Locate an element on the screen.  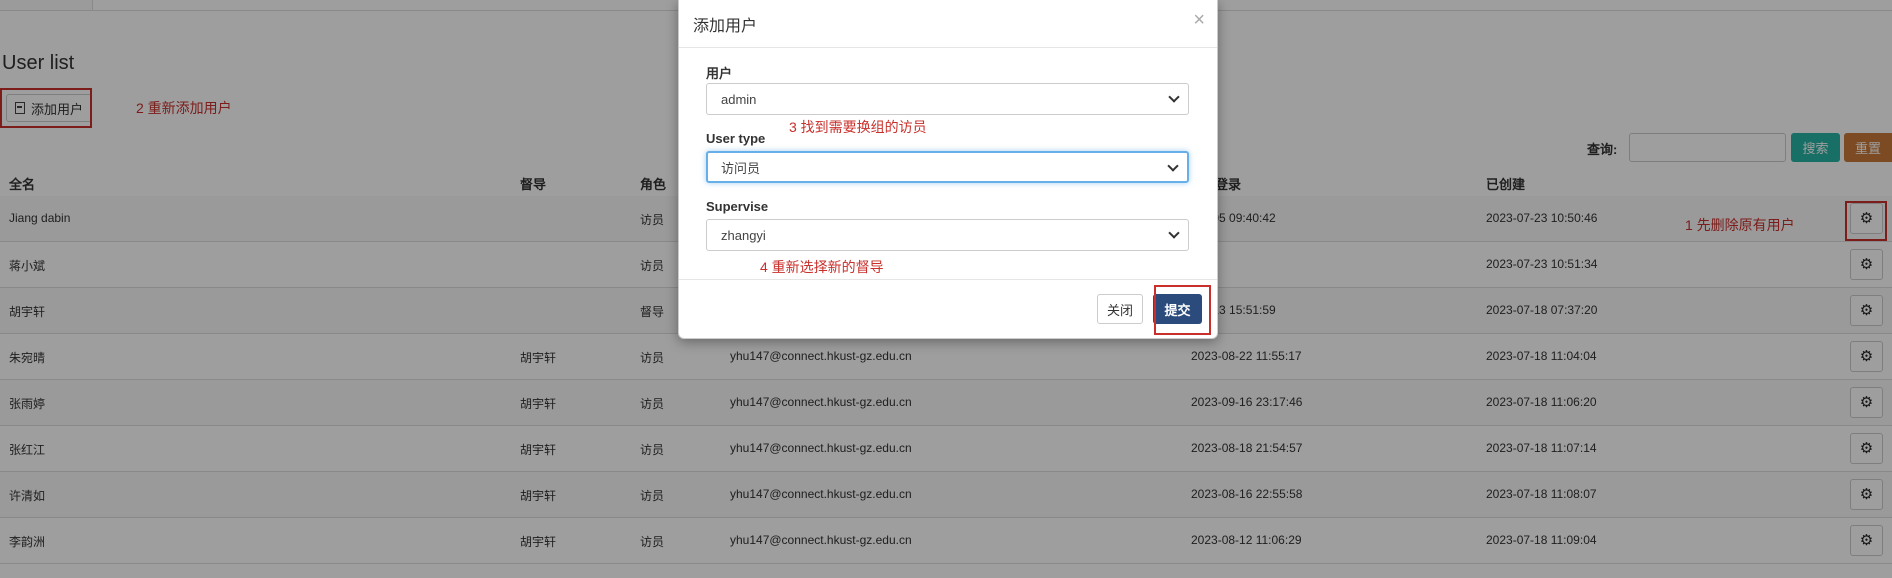
annotation-step-3: 3 找到需要换组的访员 is located at coordinates (858, 127).